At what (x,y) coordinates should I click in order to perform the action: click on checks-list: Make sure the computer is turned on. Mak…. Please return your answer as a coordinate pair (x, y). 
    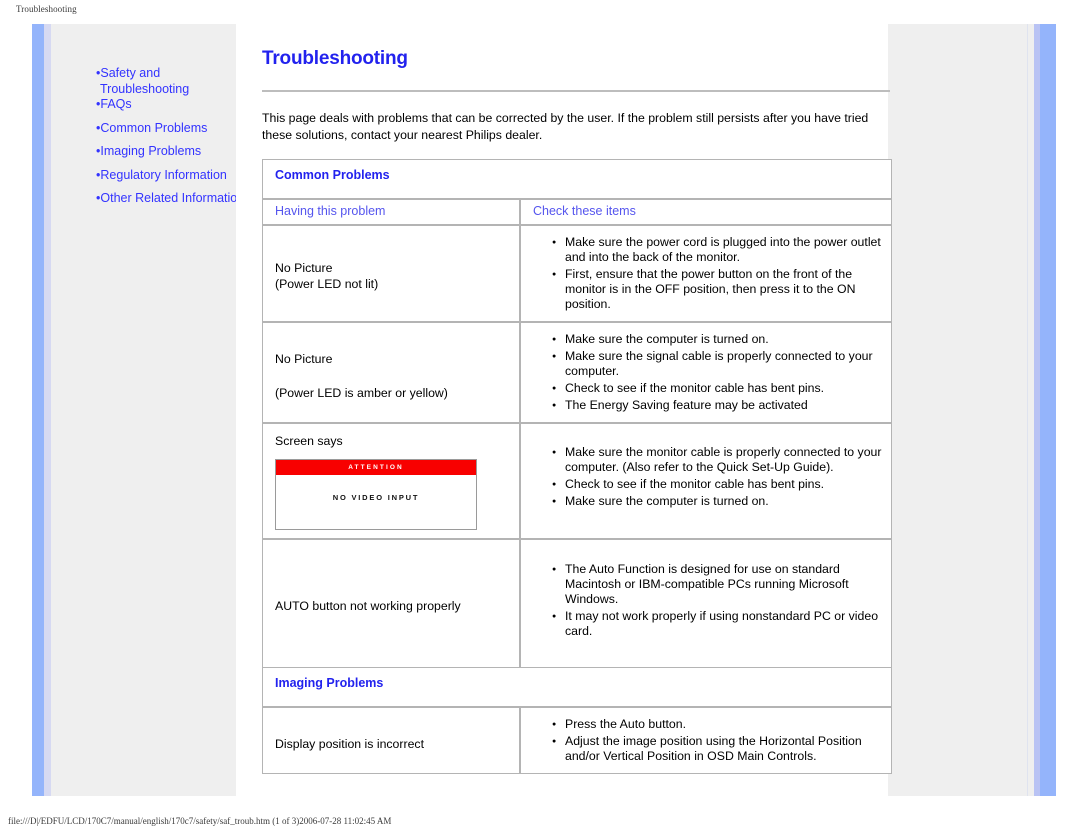
    Looking at the image, I should click on (706, 372).